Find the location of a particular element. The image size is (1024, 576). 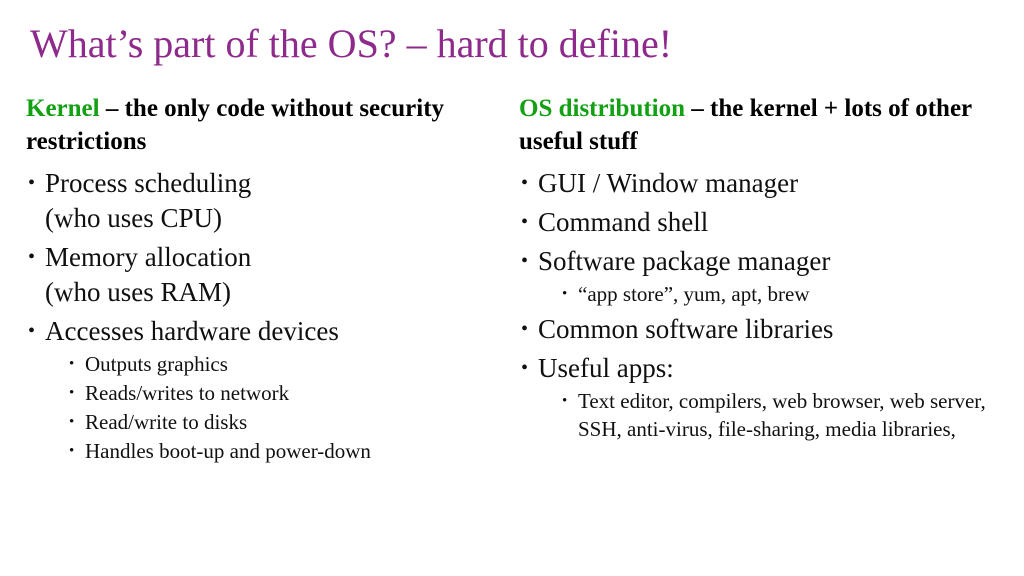

right-sub-bullet-list: “app store”, yum, apt, brew is located at coordinates (786, 294).